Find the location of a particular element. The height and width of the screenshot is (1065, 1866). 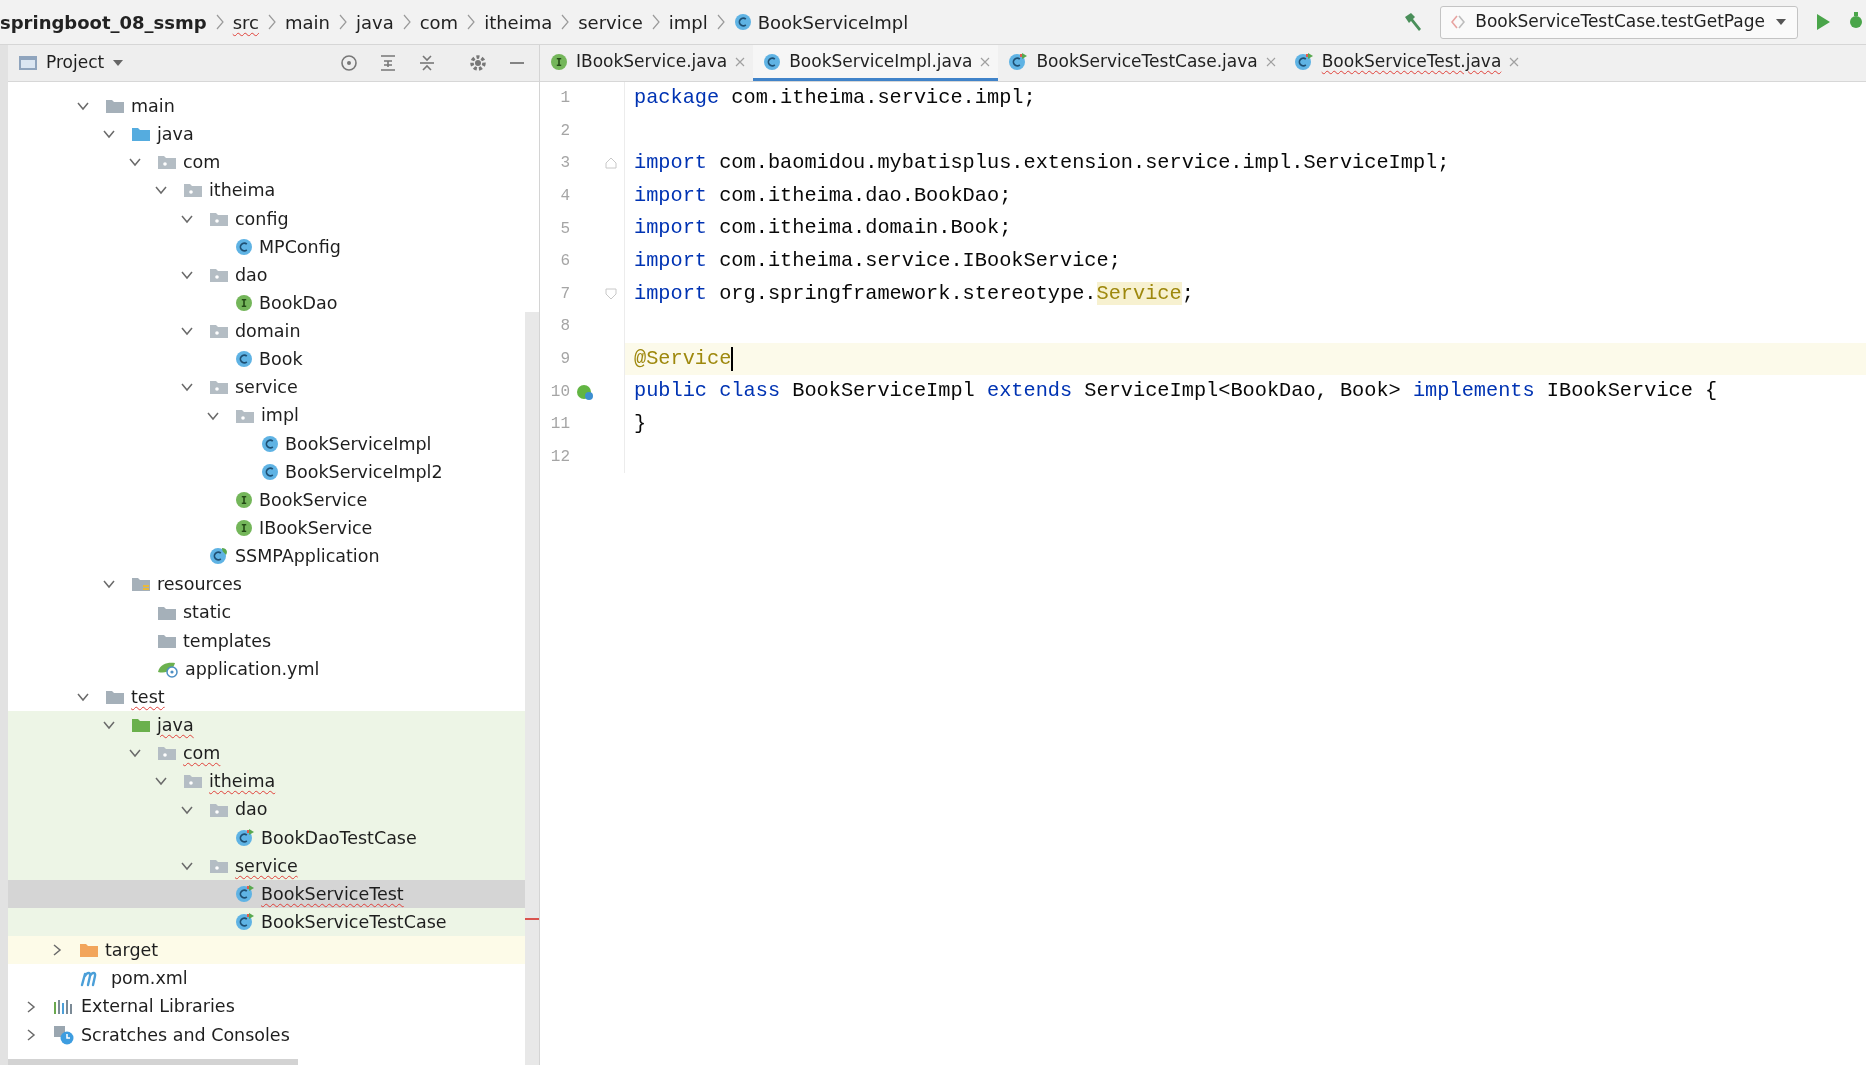

error-stripe-mark is located at coordinates (532, 919).